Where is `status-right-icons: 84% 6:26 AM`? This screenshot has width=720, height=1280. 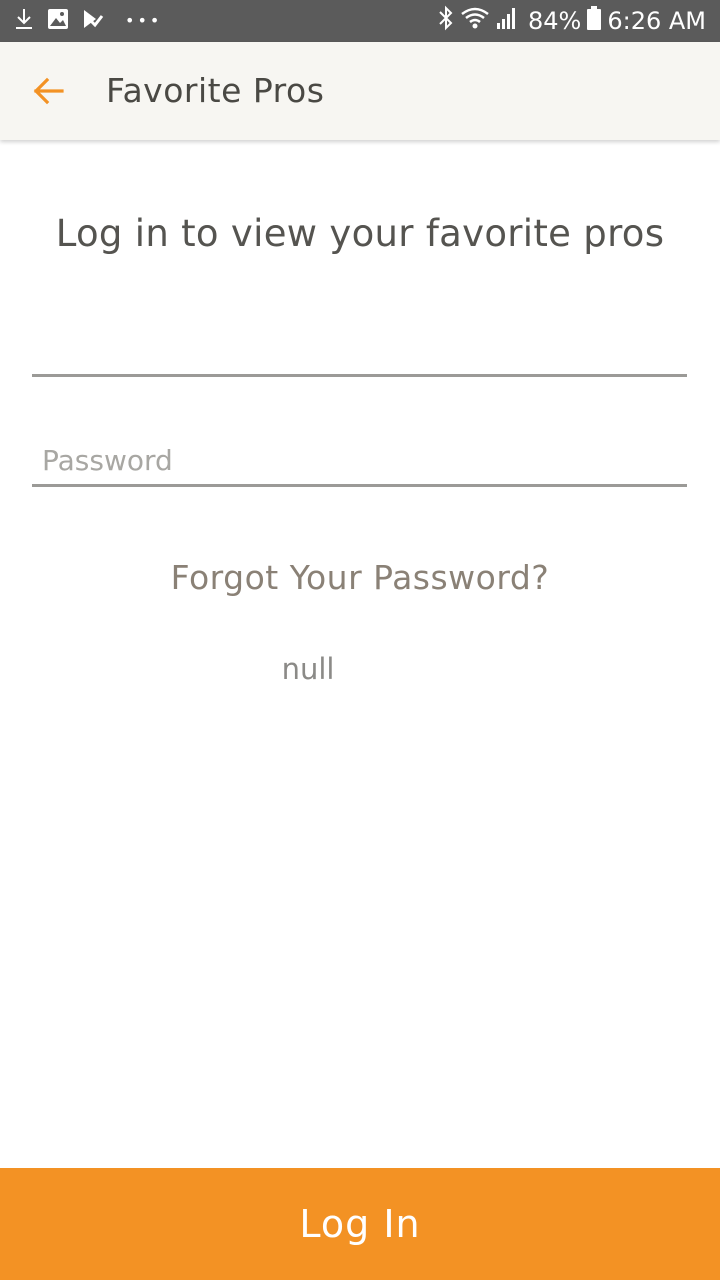
status-right-icons: 84% 6:26 AM is located at coordinates (572, 21).